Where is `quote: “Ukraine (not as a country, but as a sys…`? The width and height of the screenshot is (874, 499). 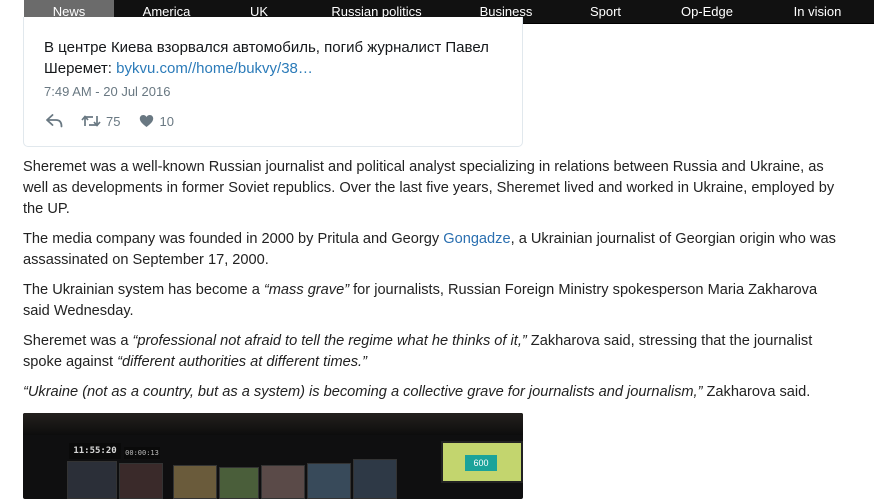 quote: “Ukraine (not as a country, but as a sys… is located at coordinates (363, 392).